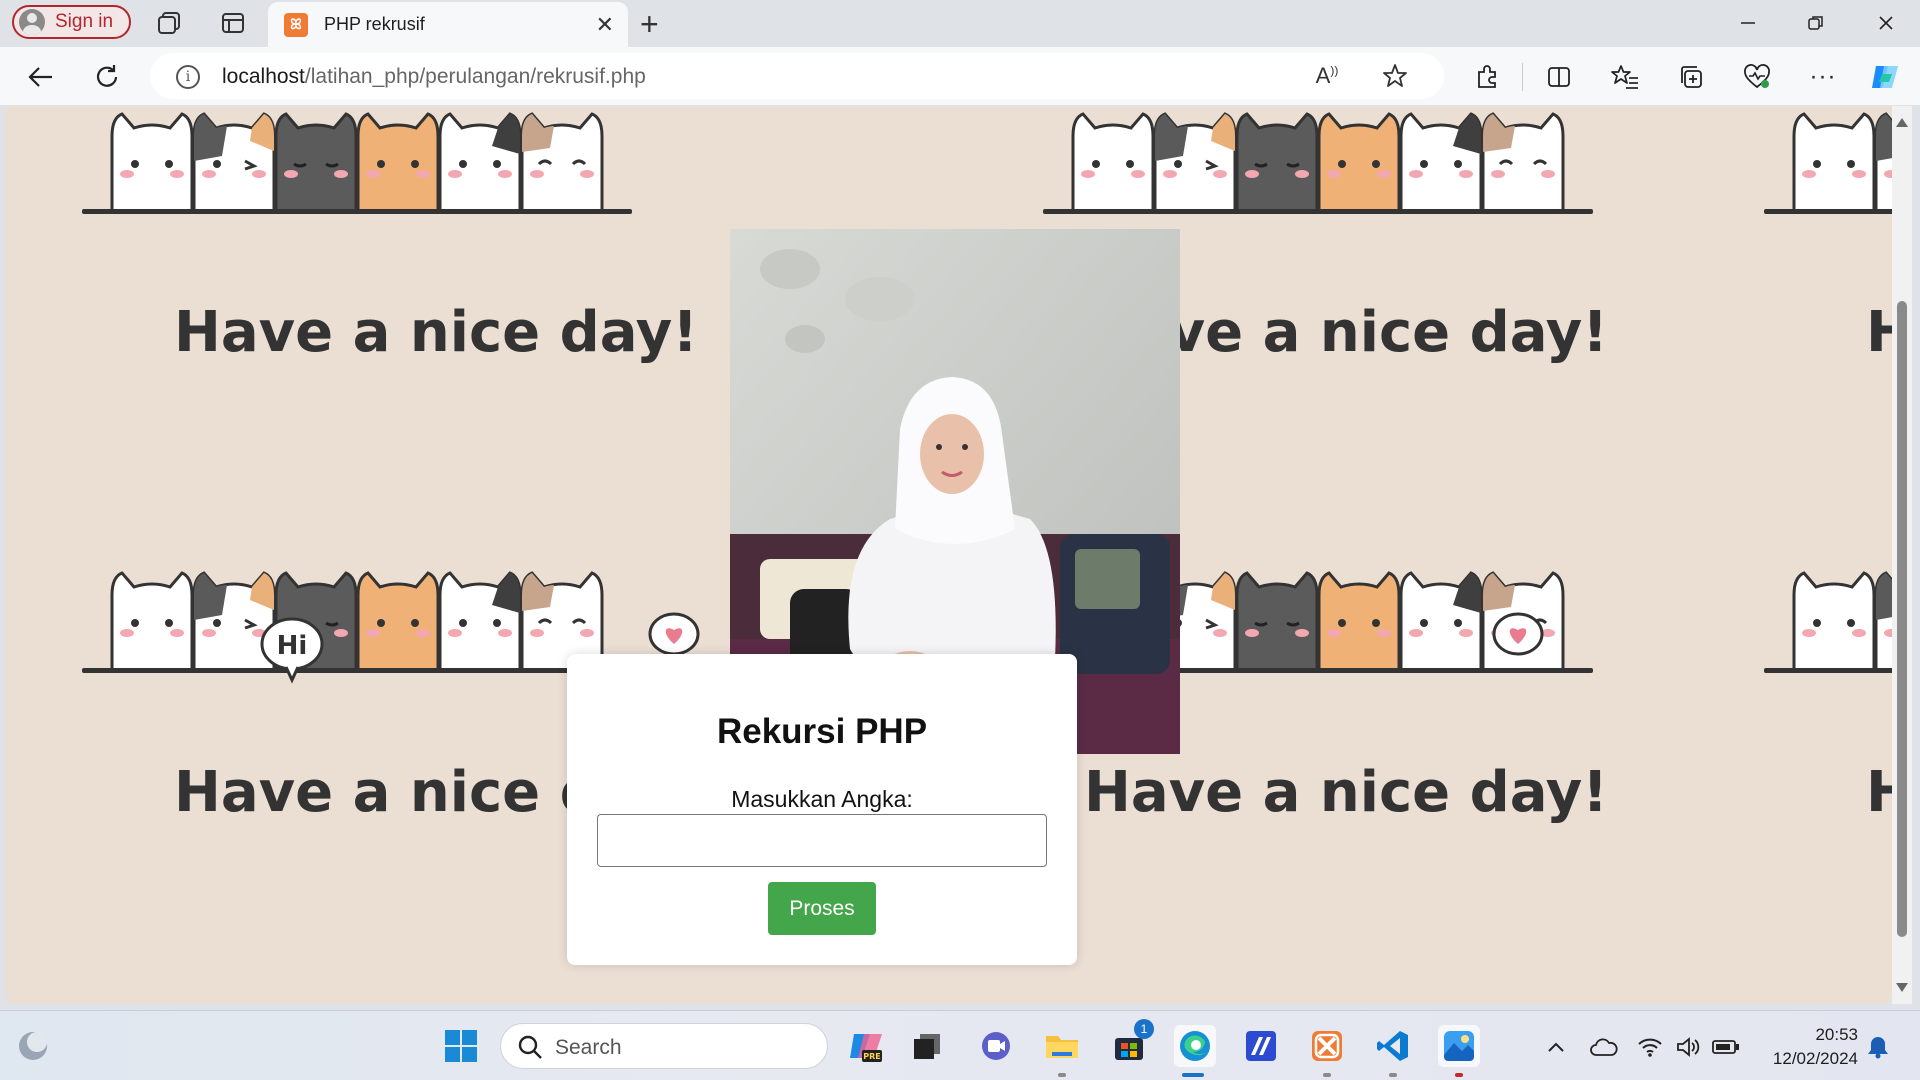  Describe the element at coordinates (1459, 1046) in the screenshot. I see `photos-app-icon` at that location.